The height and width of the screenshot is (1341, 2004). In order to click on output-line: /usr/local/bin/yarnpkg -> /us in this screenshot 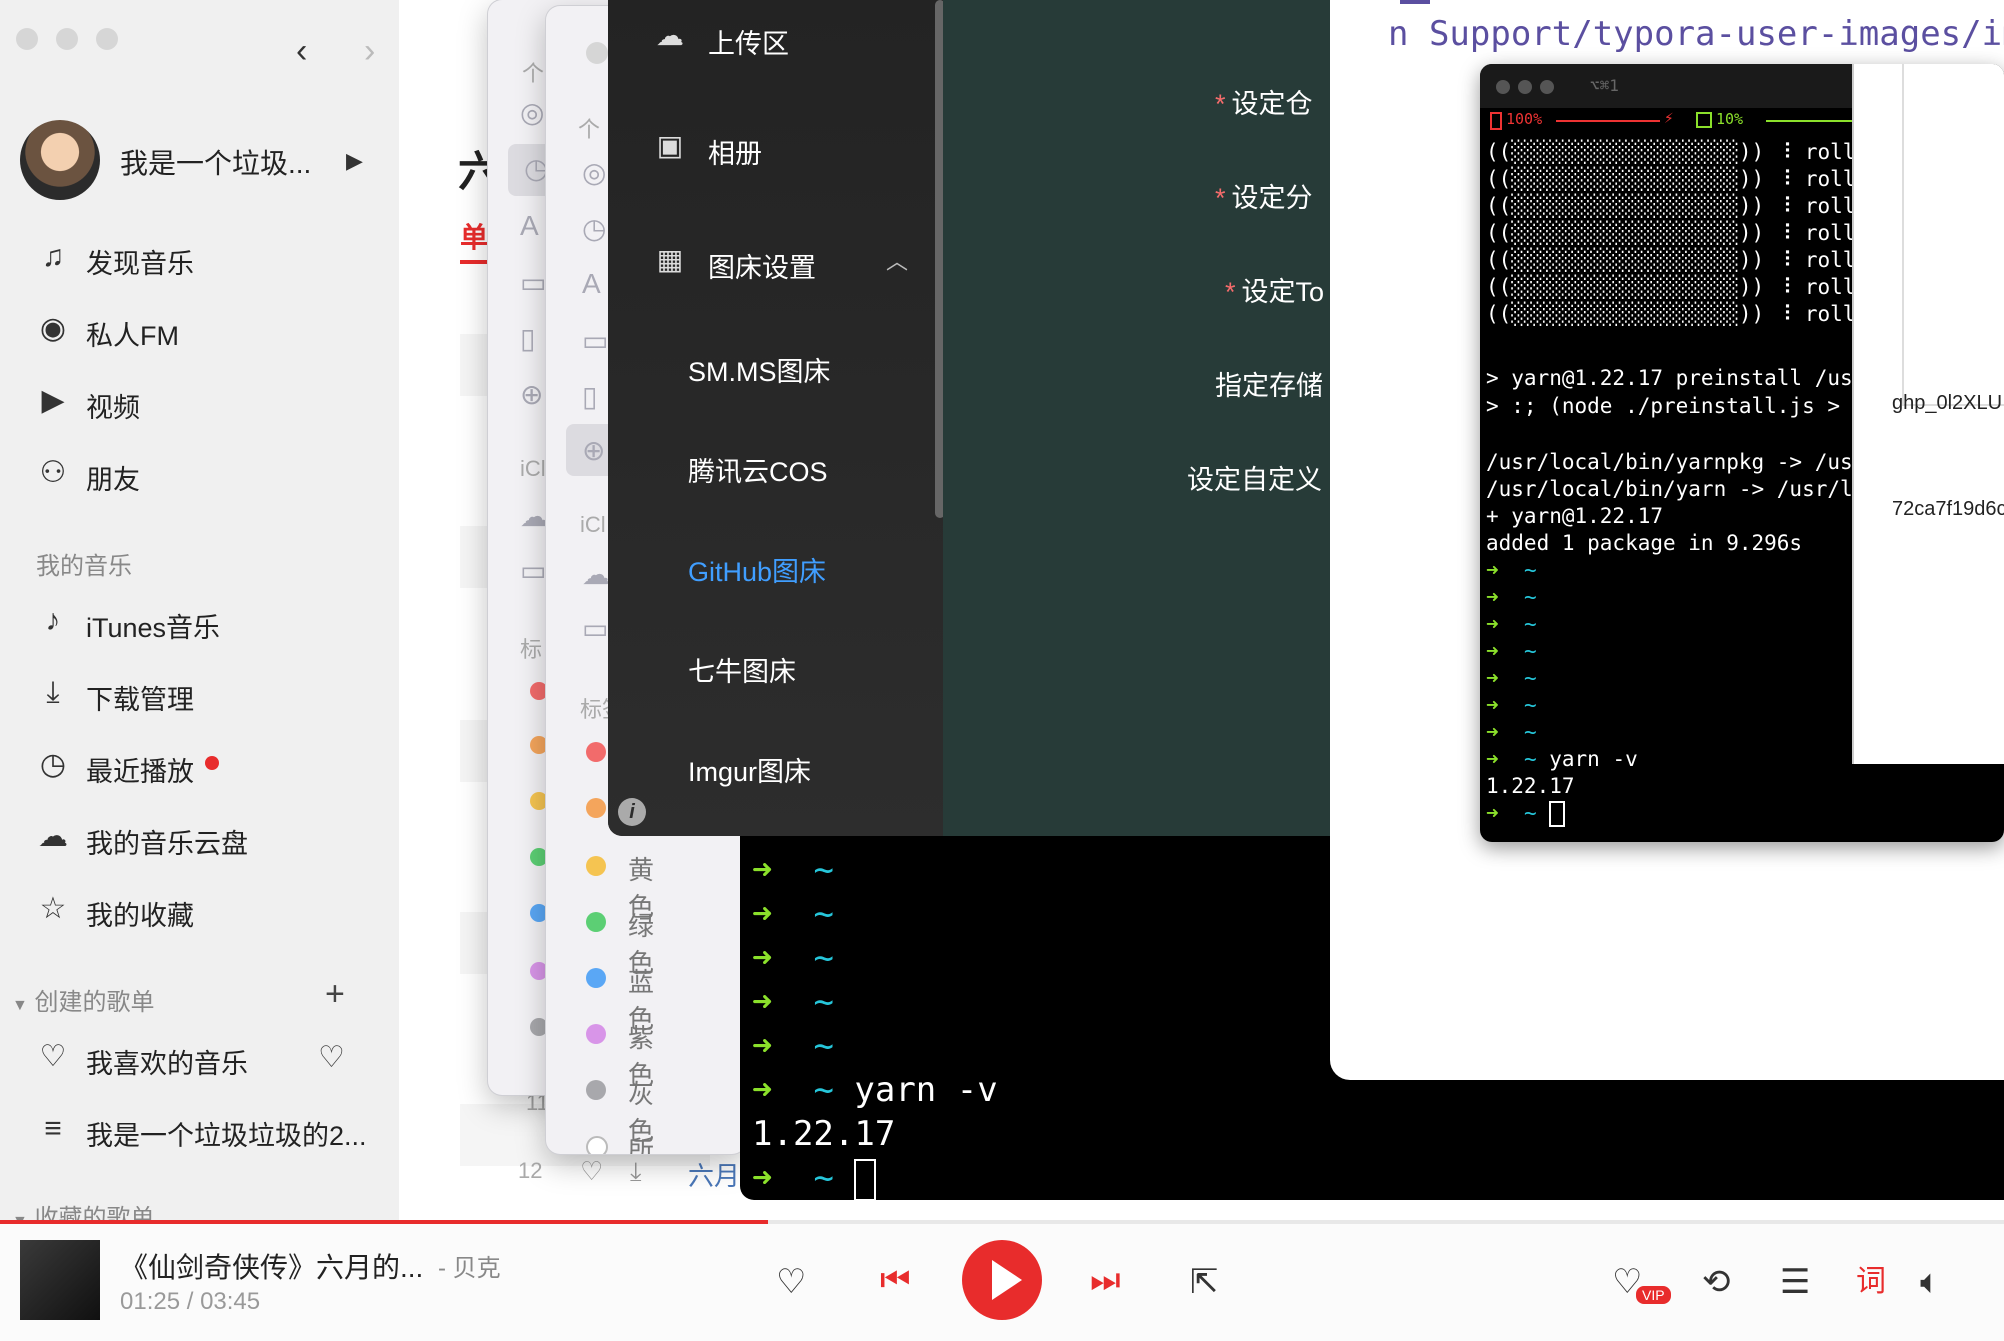, I will do `click(1669, 462)`.